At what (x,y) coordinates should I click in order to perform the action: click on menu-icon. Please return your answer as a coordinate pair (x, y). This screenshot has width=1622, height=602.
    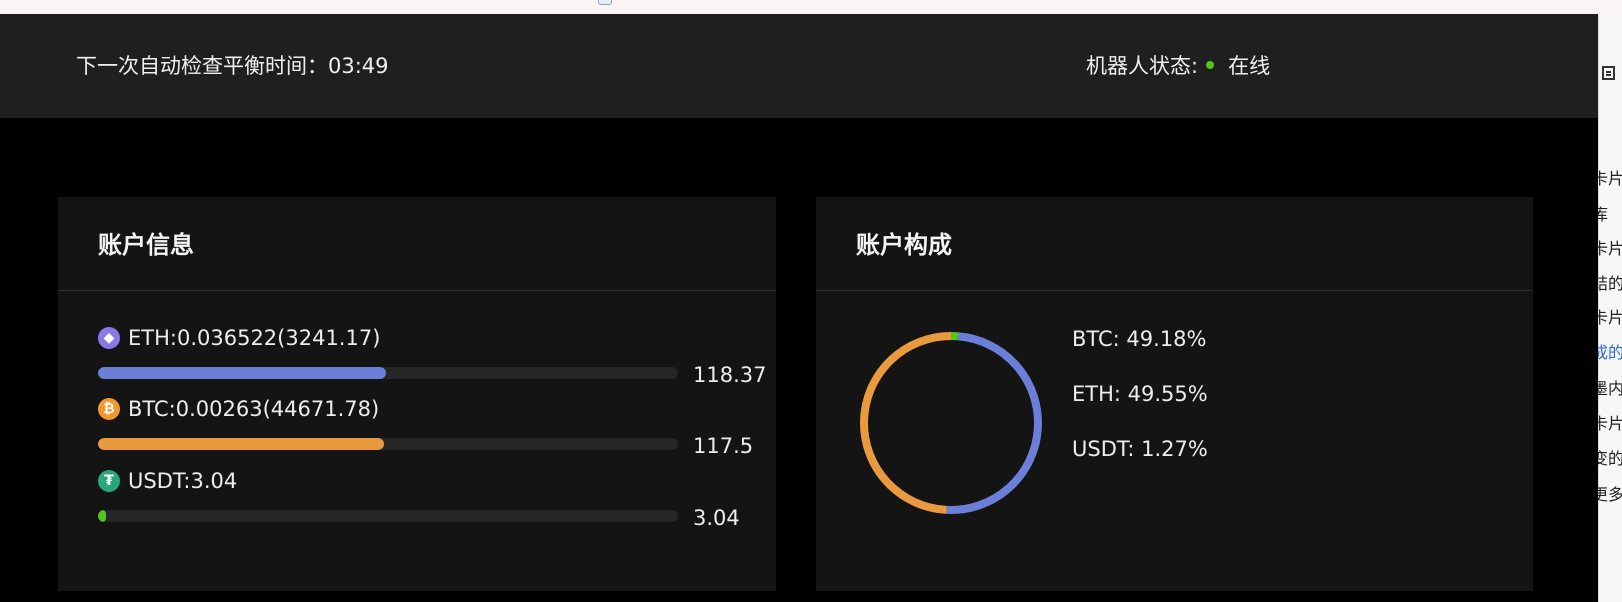
    Looking at the image, I should click on (1608, 73).